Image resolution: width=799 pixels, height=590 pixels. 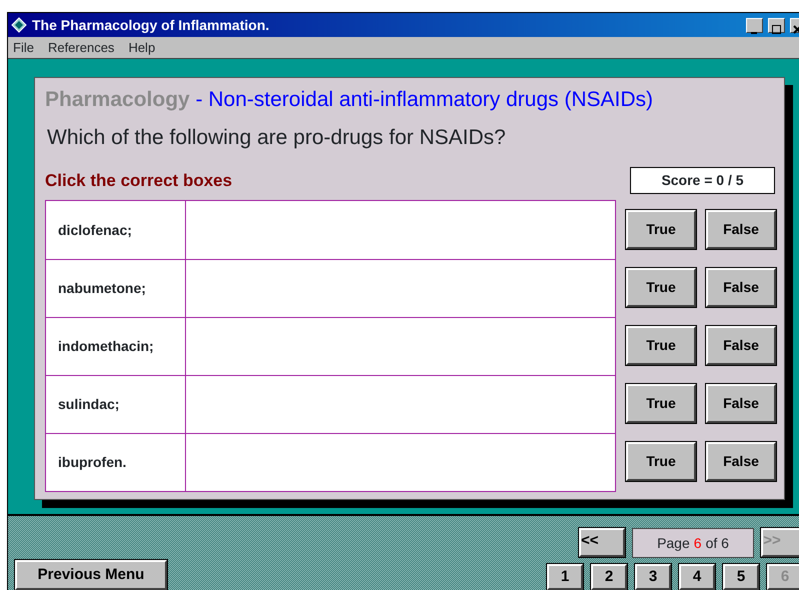 I want to click on menu-item: File, so click(x=23, y=48).